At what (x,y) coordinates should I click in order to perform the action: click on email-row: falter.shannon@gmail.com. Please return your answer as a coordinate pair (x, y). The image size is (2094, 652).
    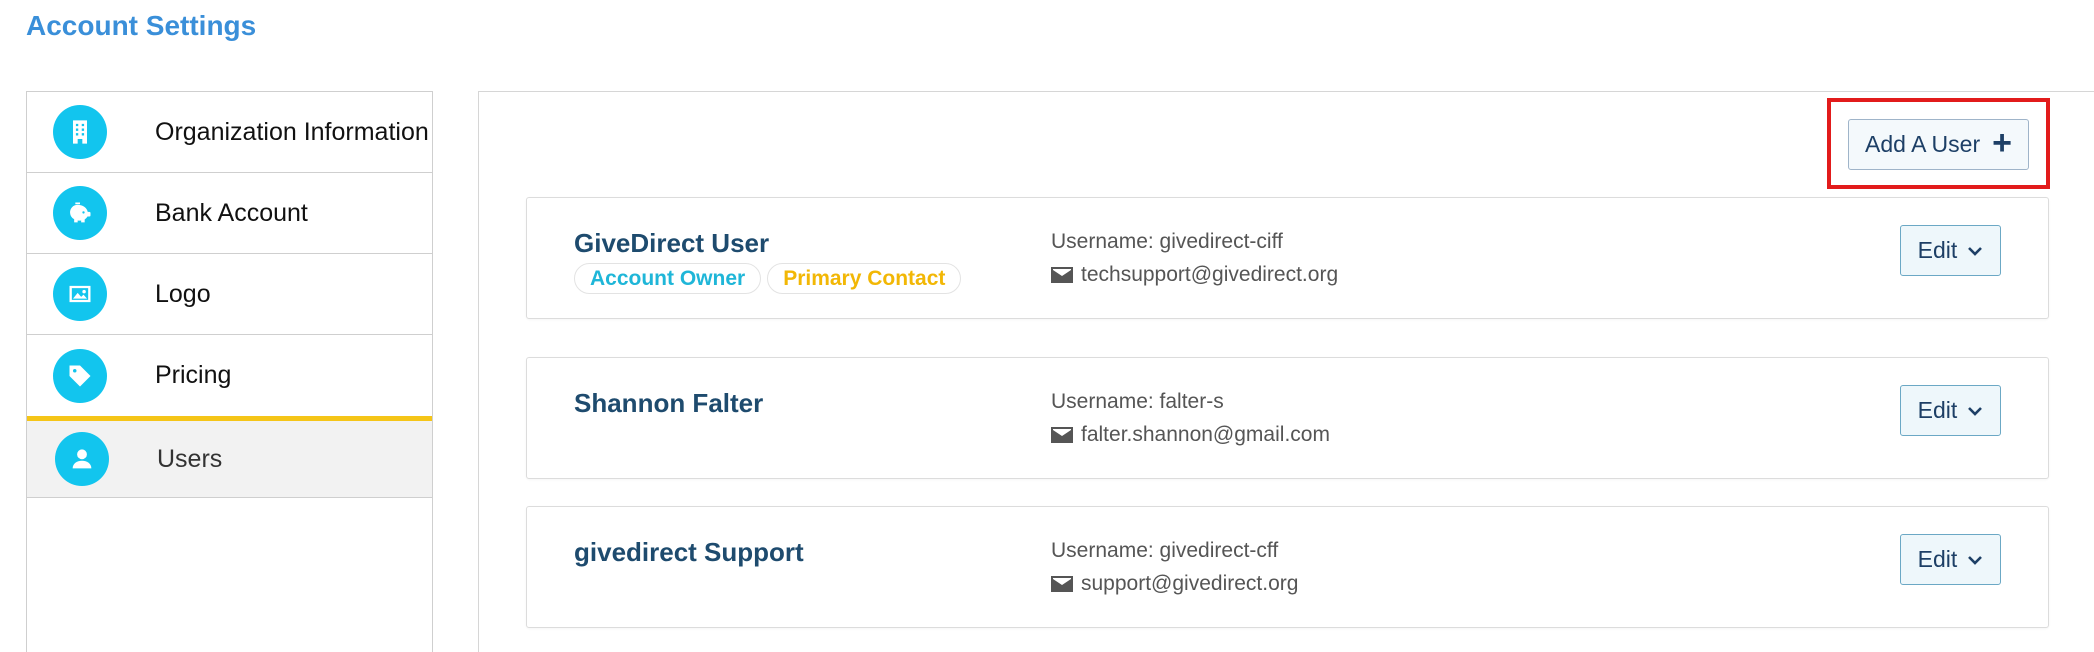
    Looking at the image, I should click on (1190, 435).